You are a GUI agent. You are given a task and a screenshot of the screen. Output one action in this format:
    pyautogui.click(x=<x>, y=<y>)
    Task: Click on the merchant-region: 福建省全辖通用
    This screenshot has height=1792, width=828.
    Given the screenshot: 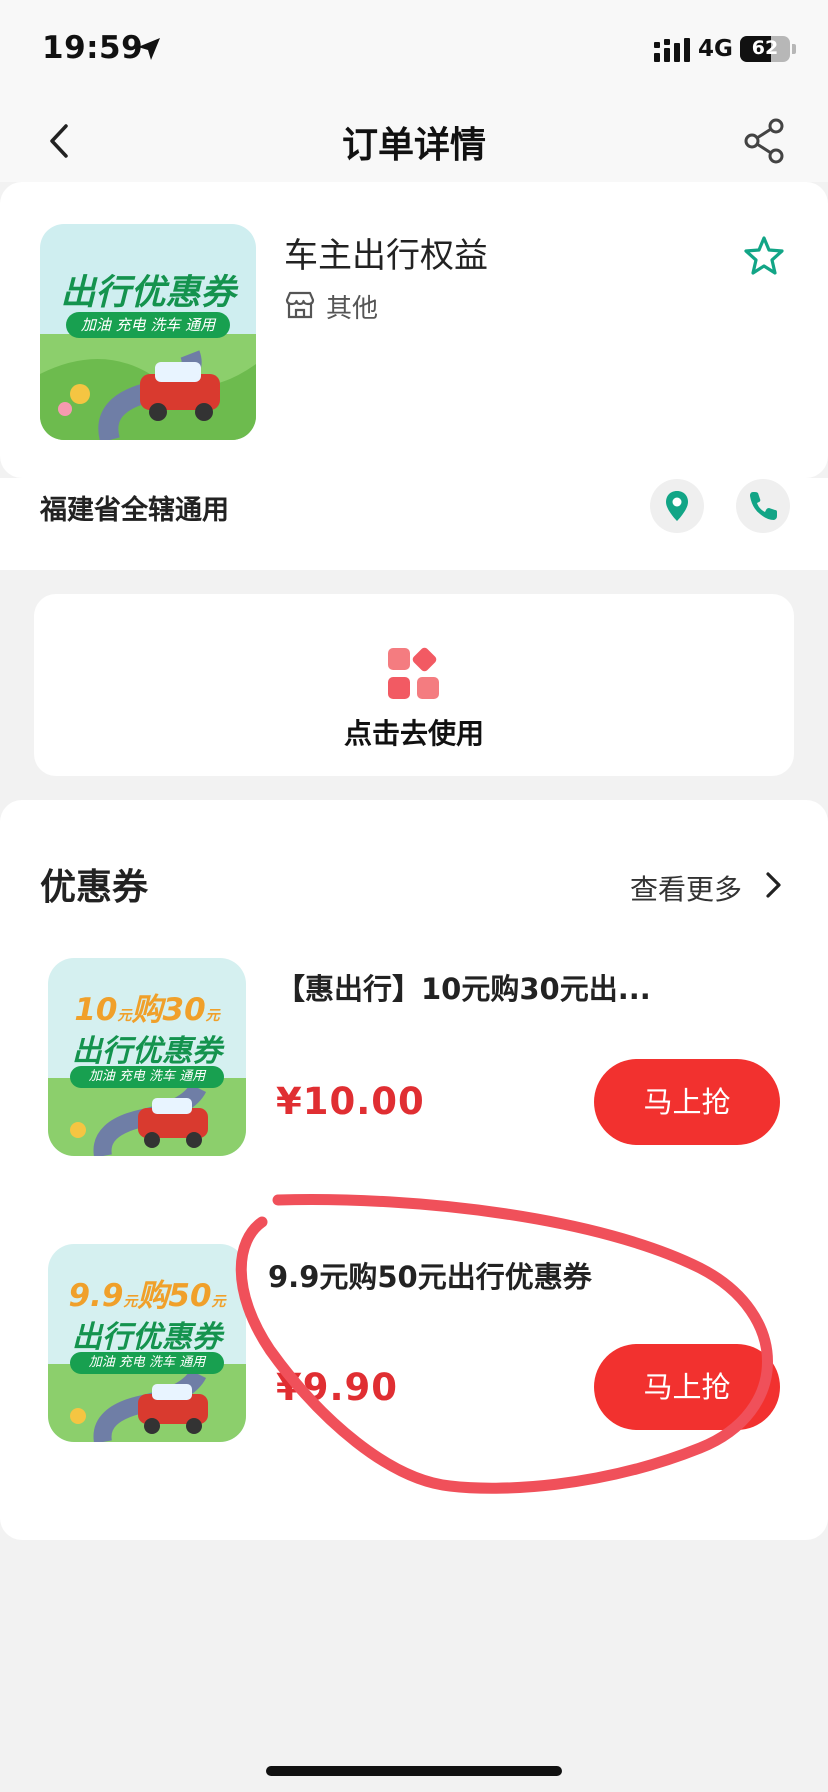 What is the action you would take?
    pyautogui.click(x=134, y=510)
    